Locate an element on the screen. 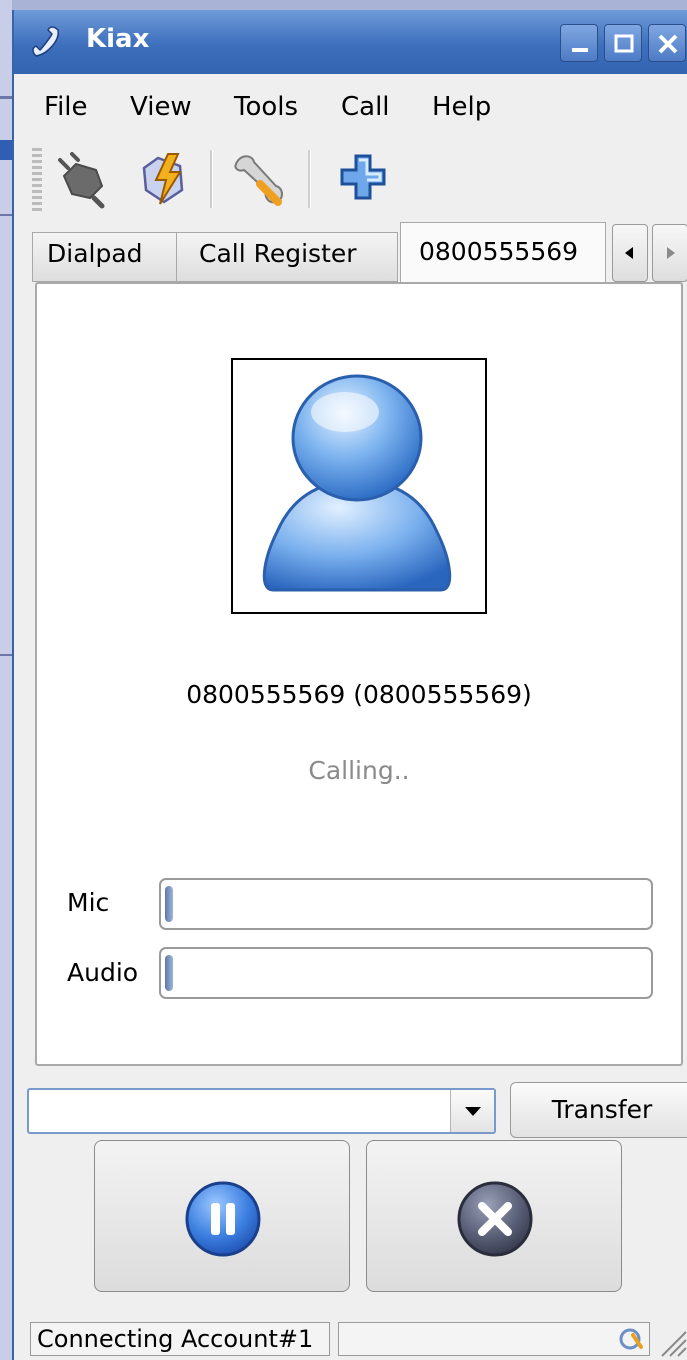  hangup-button is located at coordinates (494, 1216).